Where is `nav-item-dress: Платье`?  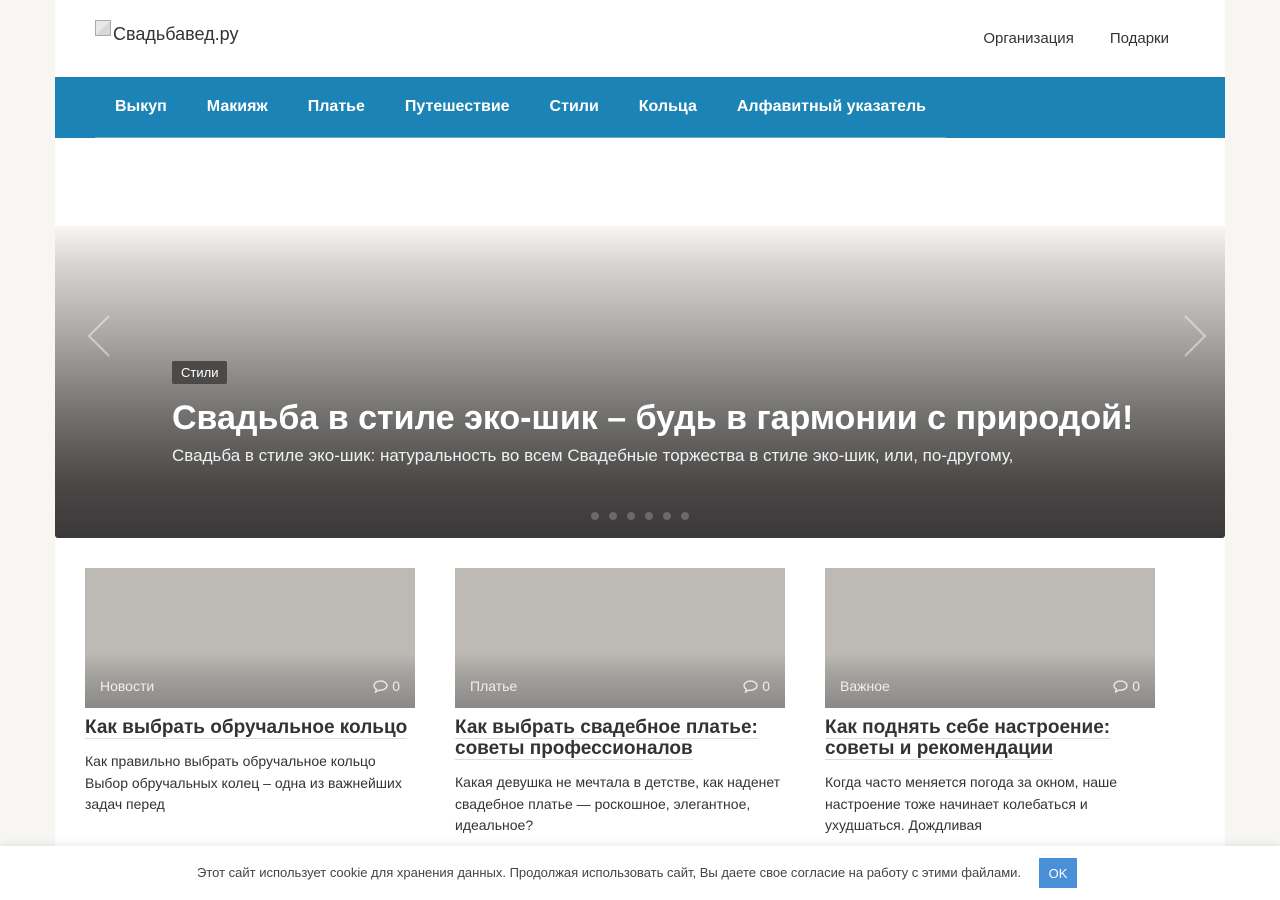 nav-item-dress: Платье is located at coordinates (336, 107).